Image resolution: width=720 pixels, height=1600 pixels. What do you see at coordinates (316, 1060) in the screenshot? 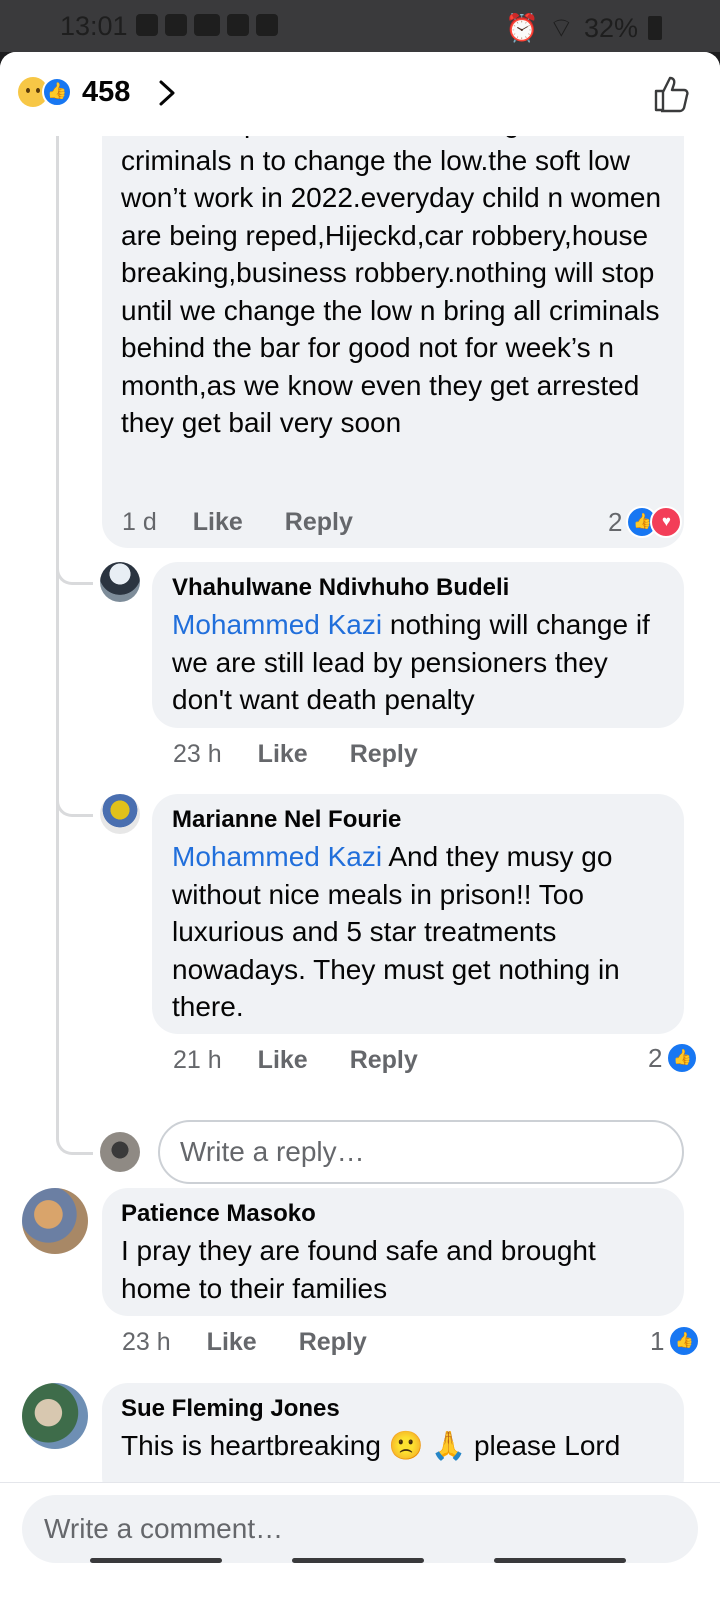
I see `reply-actions: 21 h Like Reply` at bounding box center [316, 1060].